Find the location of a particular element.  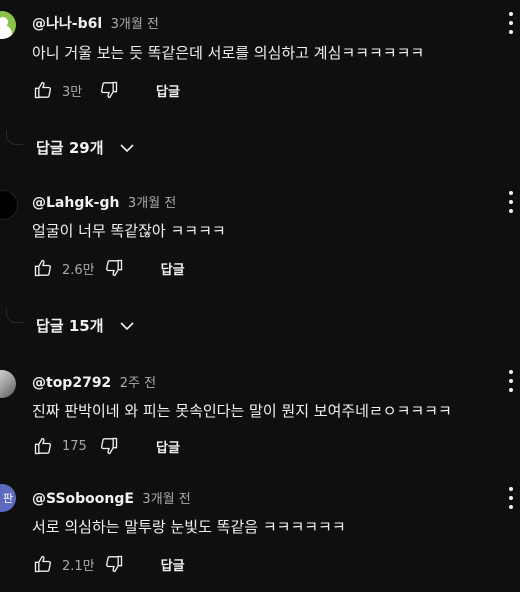

comment-author: @top2792 is located at coordinates (71, 383).